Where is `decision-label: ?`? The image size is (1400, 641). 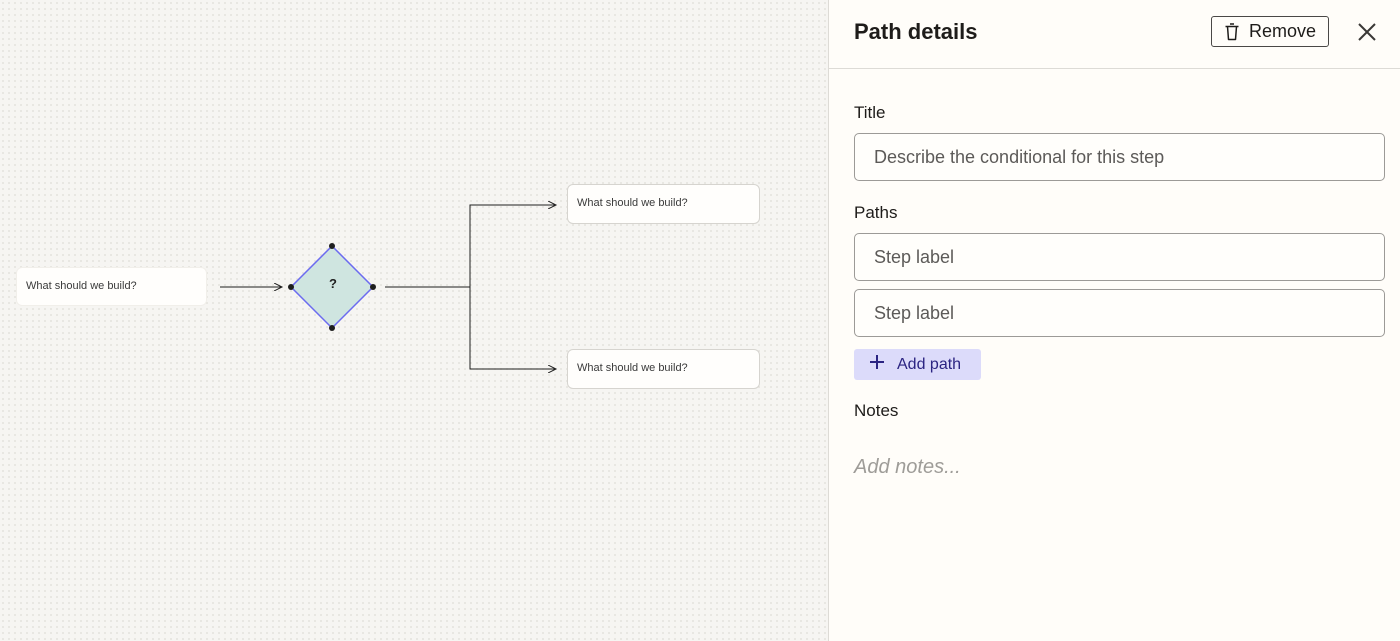 decision-label: ? is located at coordinates (333, 283).